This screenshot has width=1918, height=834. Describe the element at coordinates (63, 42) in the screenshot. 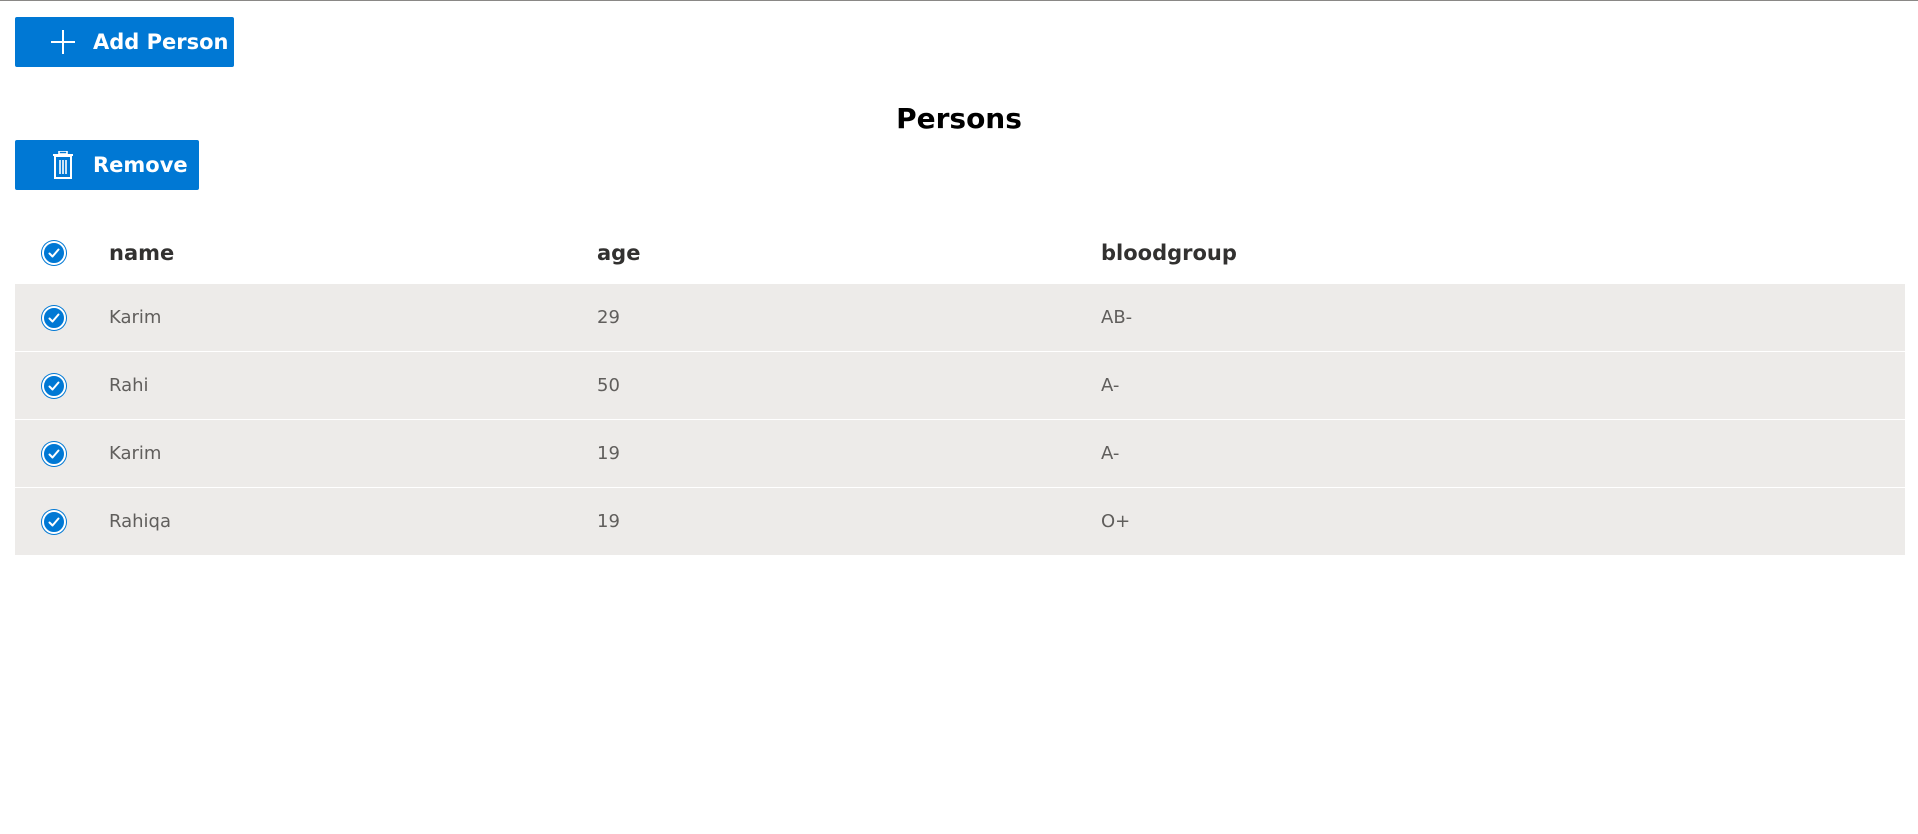

I see `plus-icon` at that location.